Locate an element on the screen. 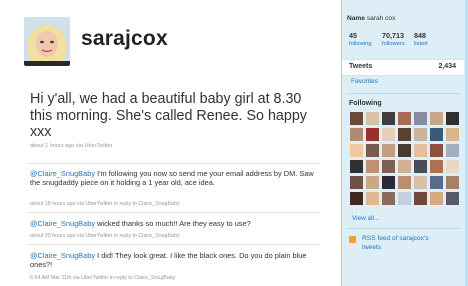  stat-listed: 848 listed is located at coordinates (421, 39).